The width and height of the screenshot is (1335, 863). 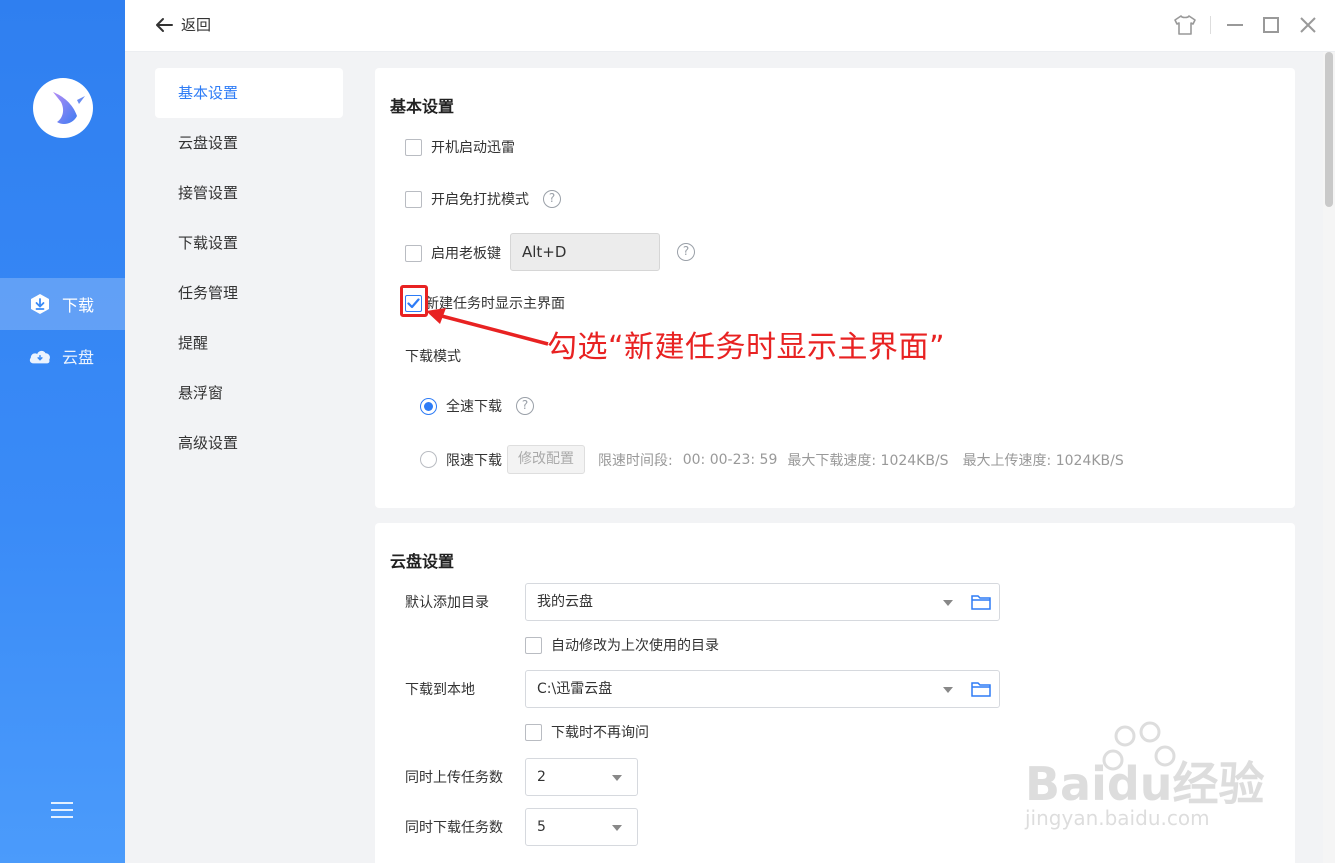 What do you see at coordinates (69, 108) in the screenshot?
I see `hummingbird-logo-icon` at bounding box center [69, 108].